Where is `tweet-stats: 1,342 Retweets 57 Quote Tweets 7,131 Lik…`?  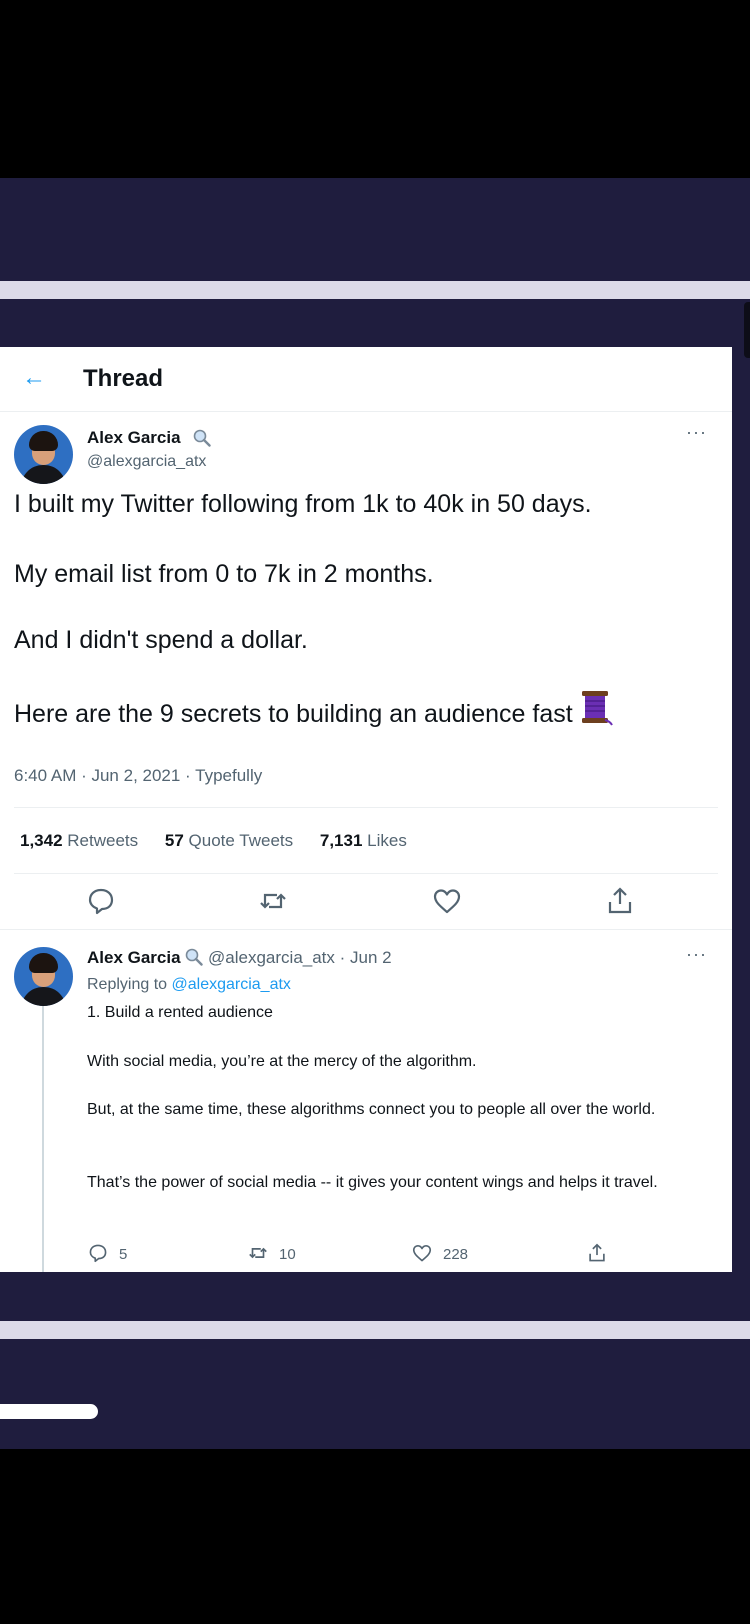
tweet-stats: 1,342 Retweets 57 Quote Tweets 7,131 Lik… is located at coordinates (224, 841).